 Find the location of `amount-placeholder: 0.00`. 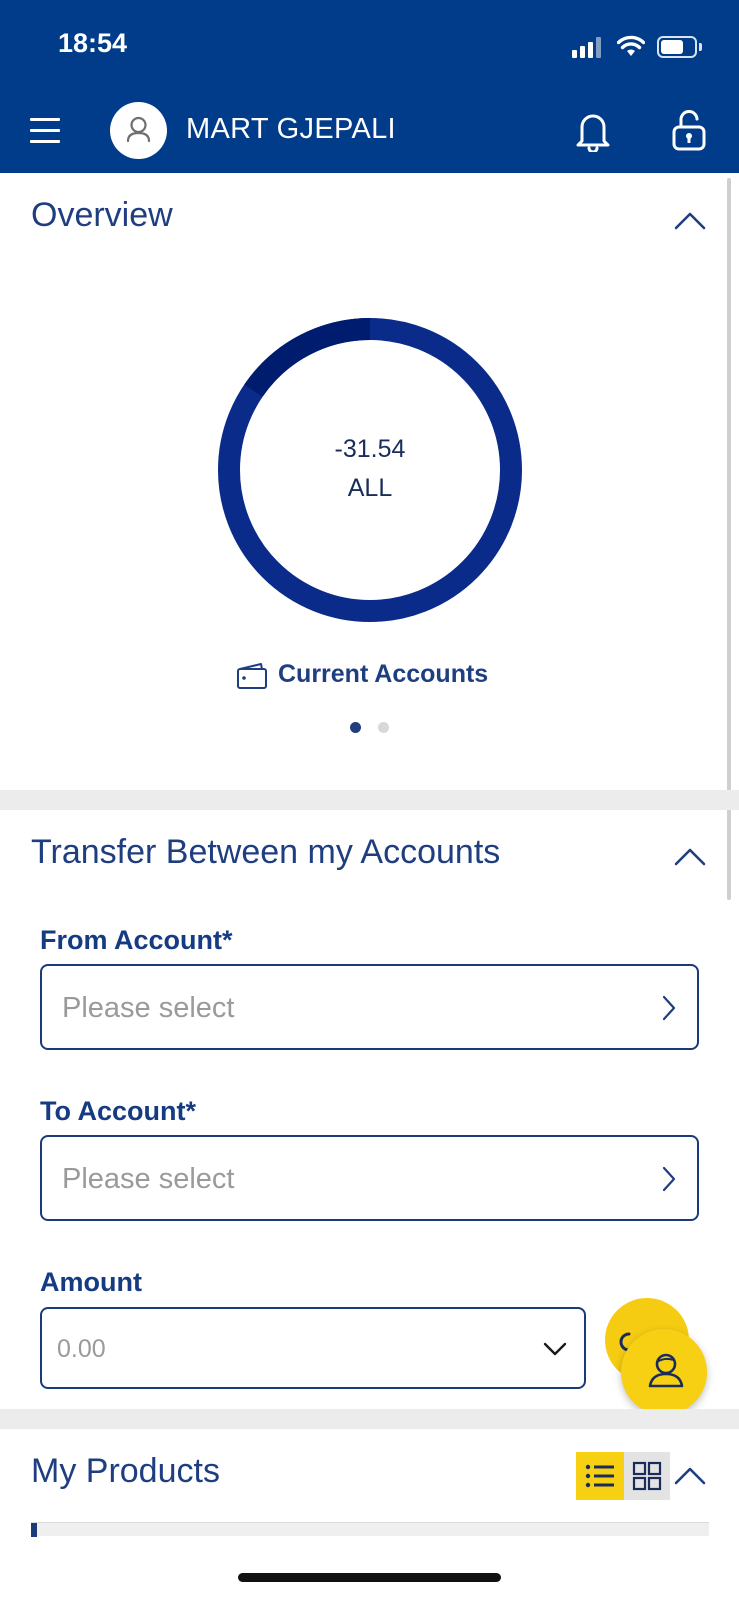

amount-placeholder: 0.00 is located at coordinates (81, 1349).